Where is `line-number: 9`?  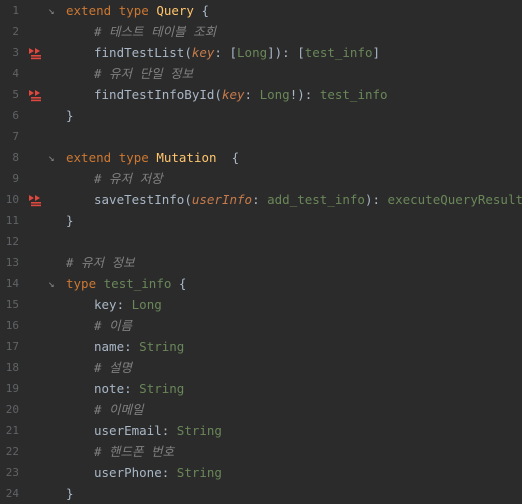 line-number: 9 is located at coordinates (15, 178).